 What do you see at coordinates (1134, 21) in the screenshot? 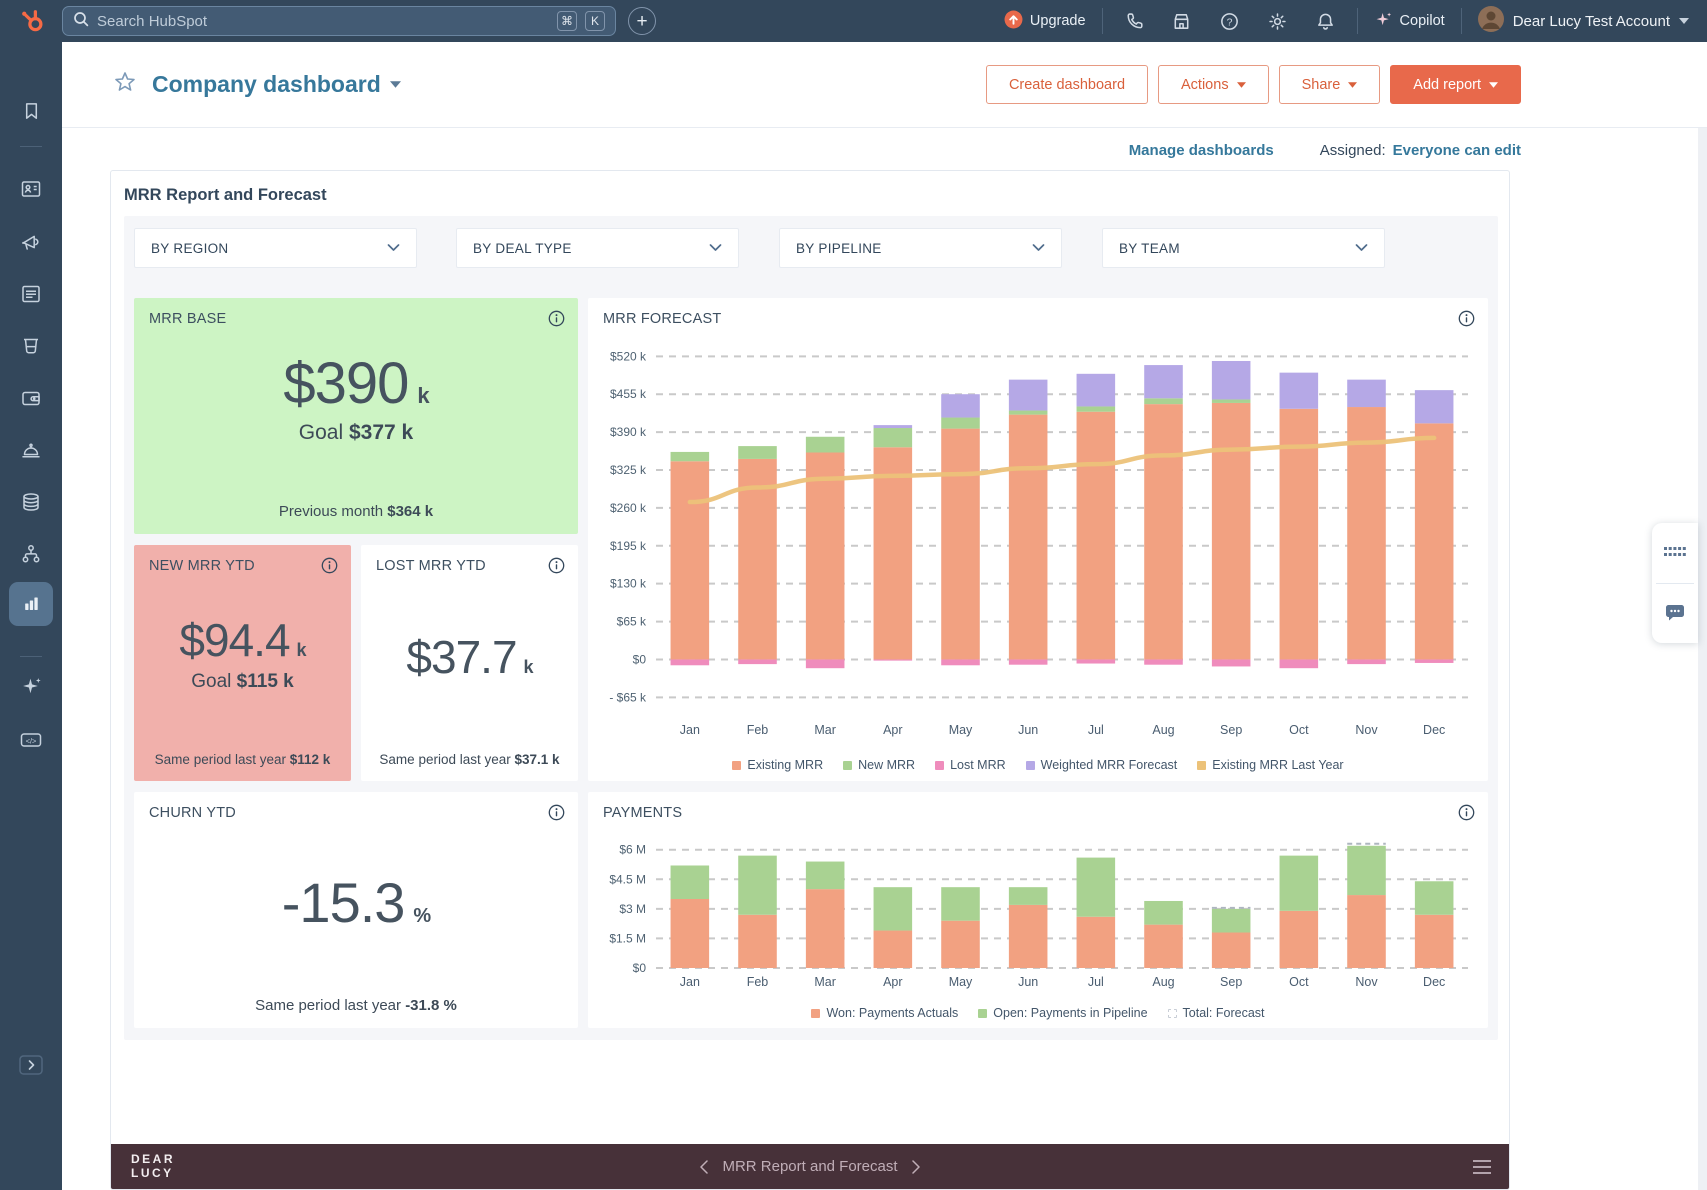
I see `calling-icon` at bounding box center [1134, 21].